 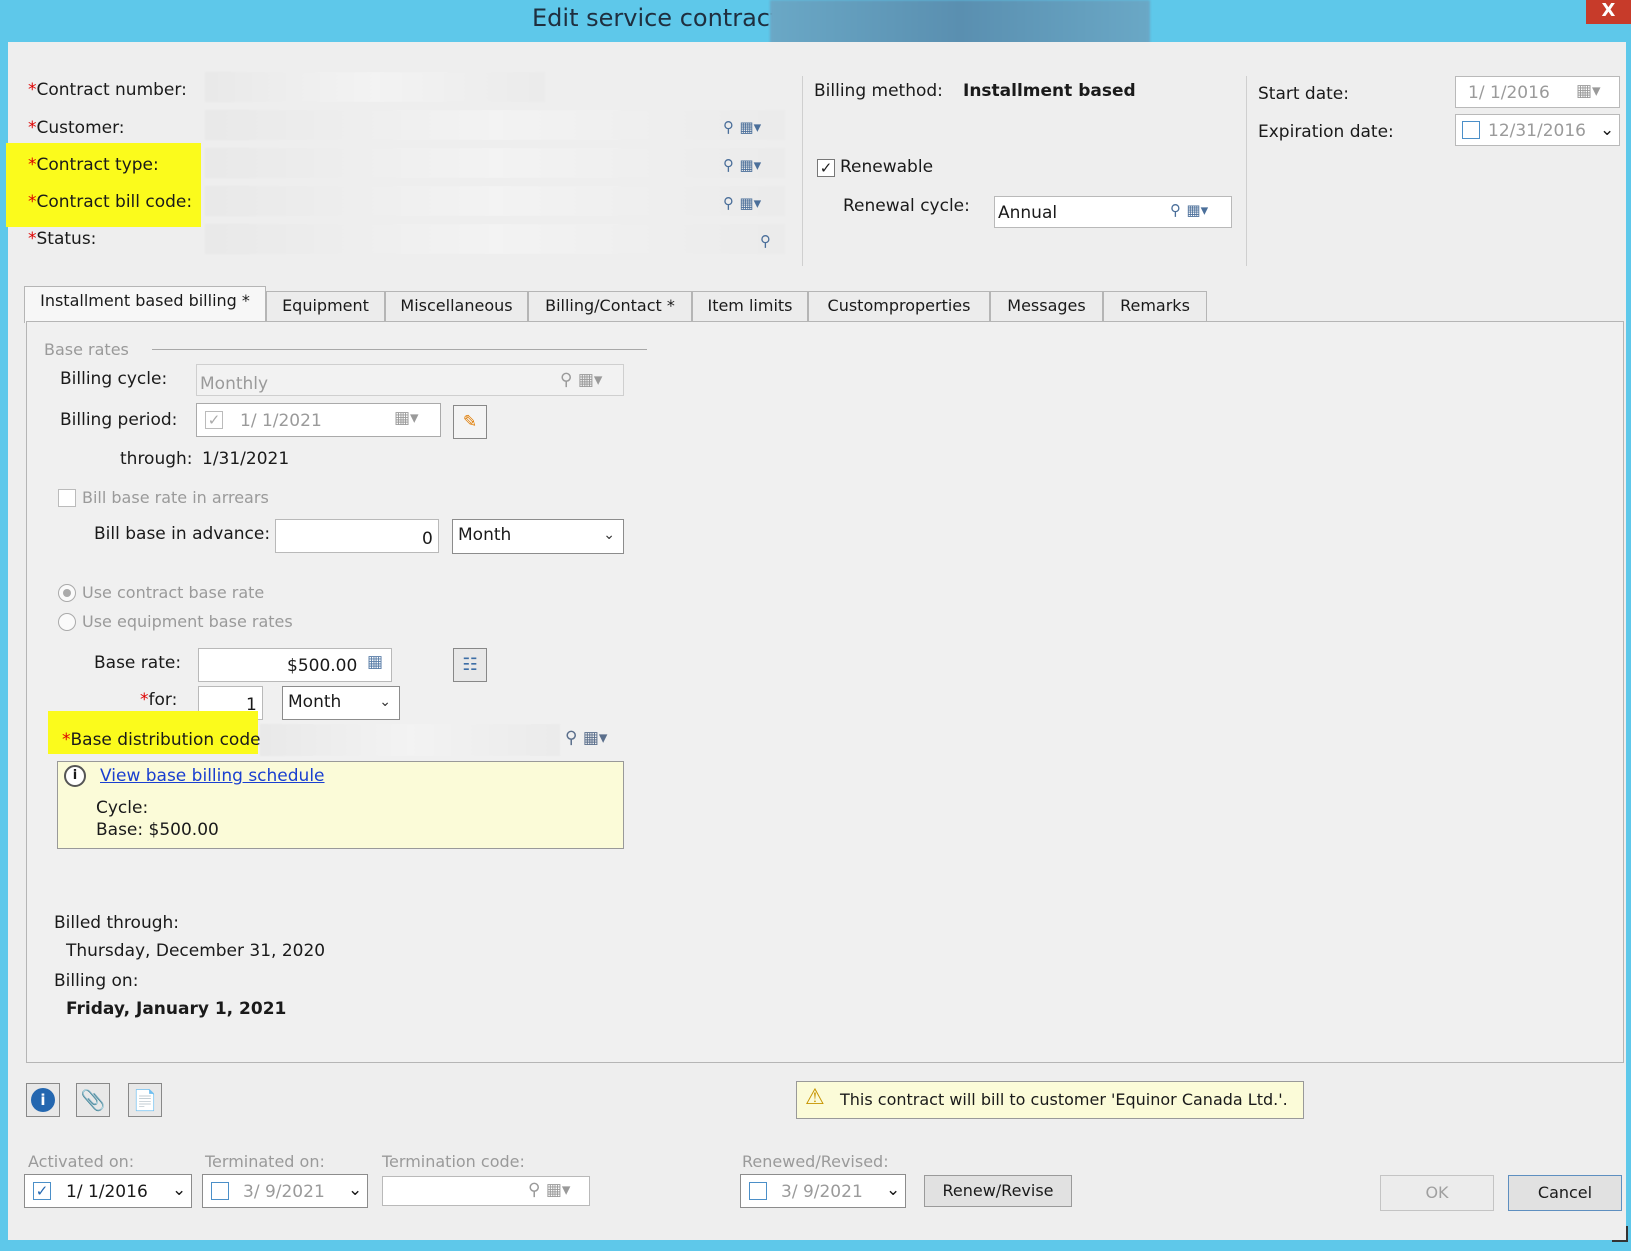 What do you see at coordinates (906, 206) in the screenshot?
I see `renewal-cycle-label: Renewal cycle:` at bounding box center [906, 206].